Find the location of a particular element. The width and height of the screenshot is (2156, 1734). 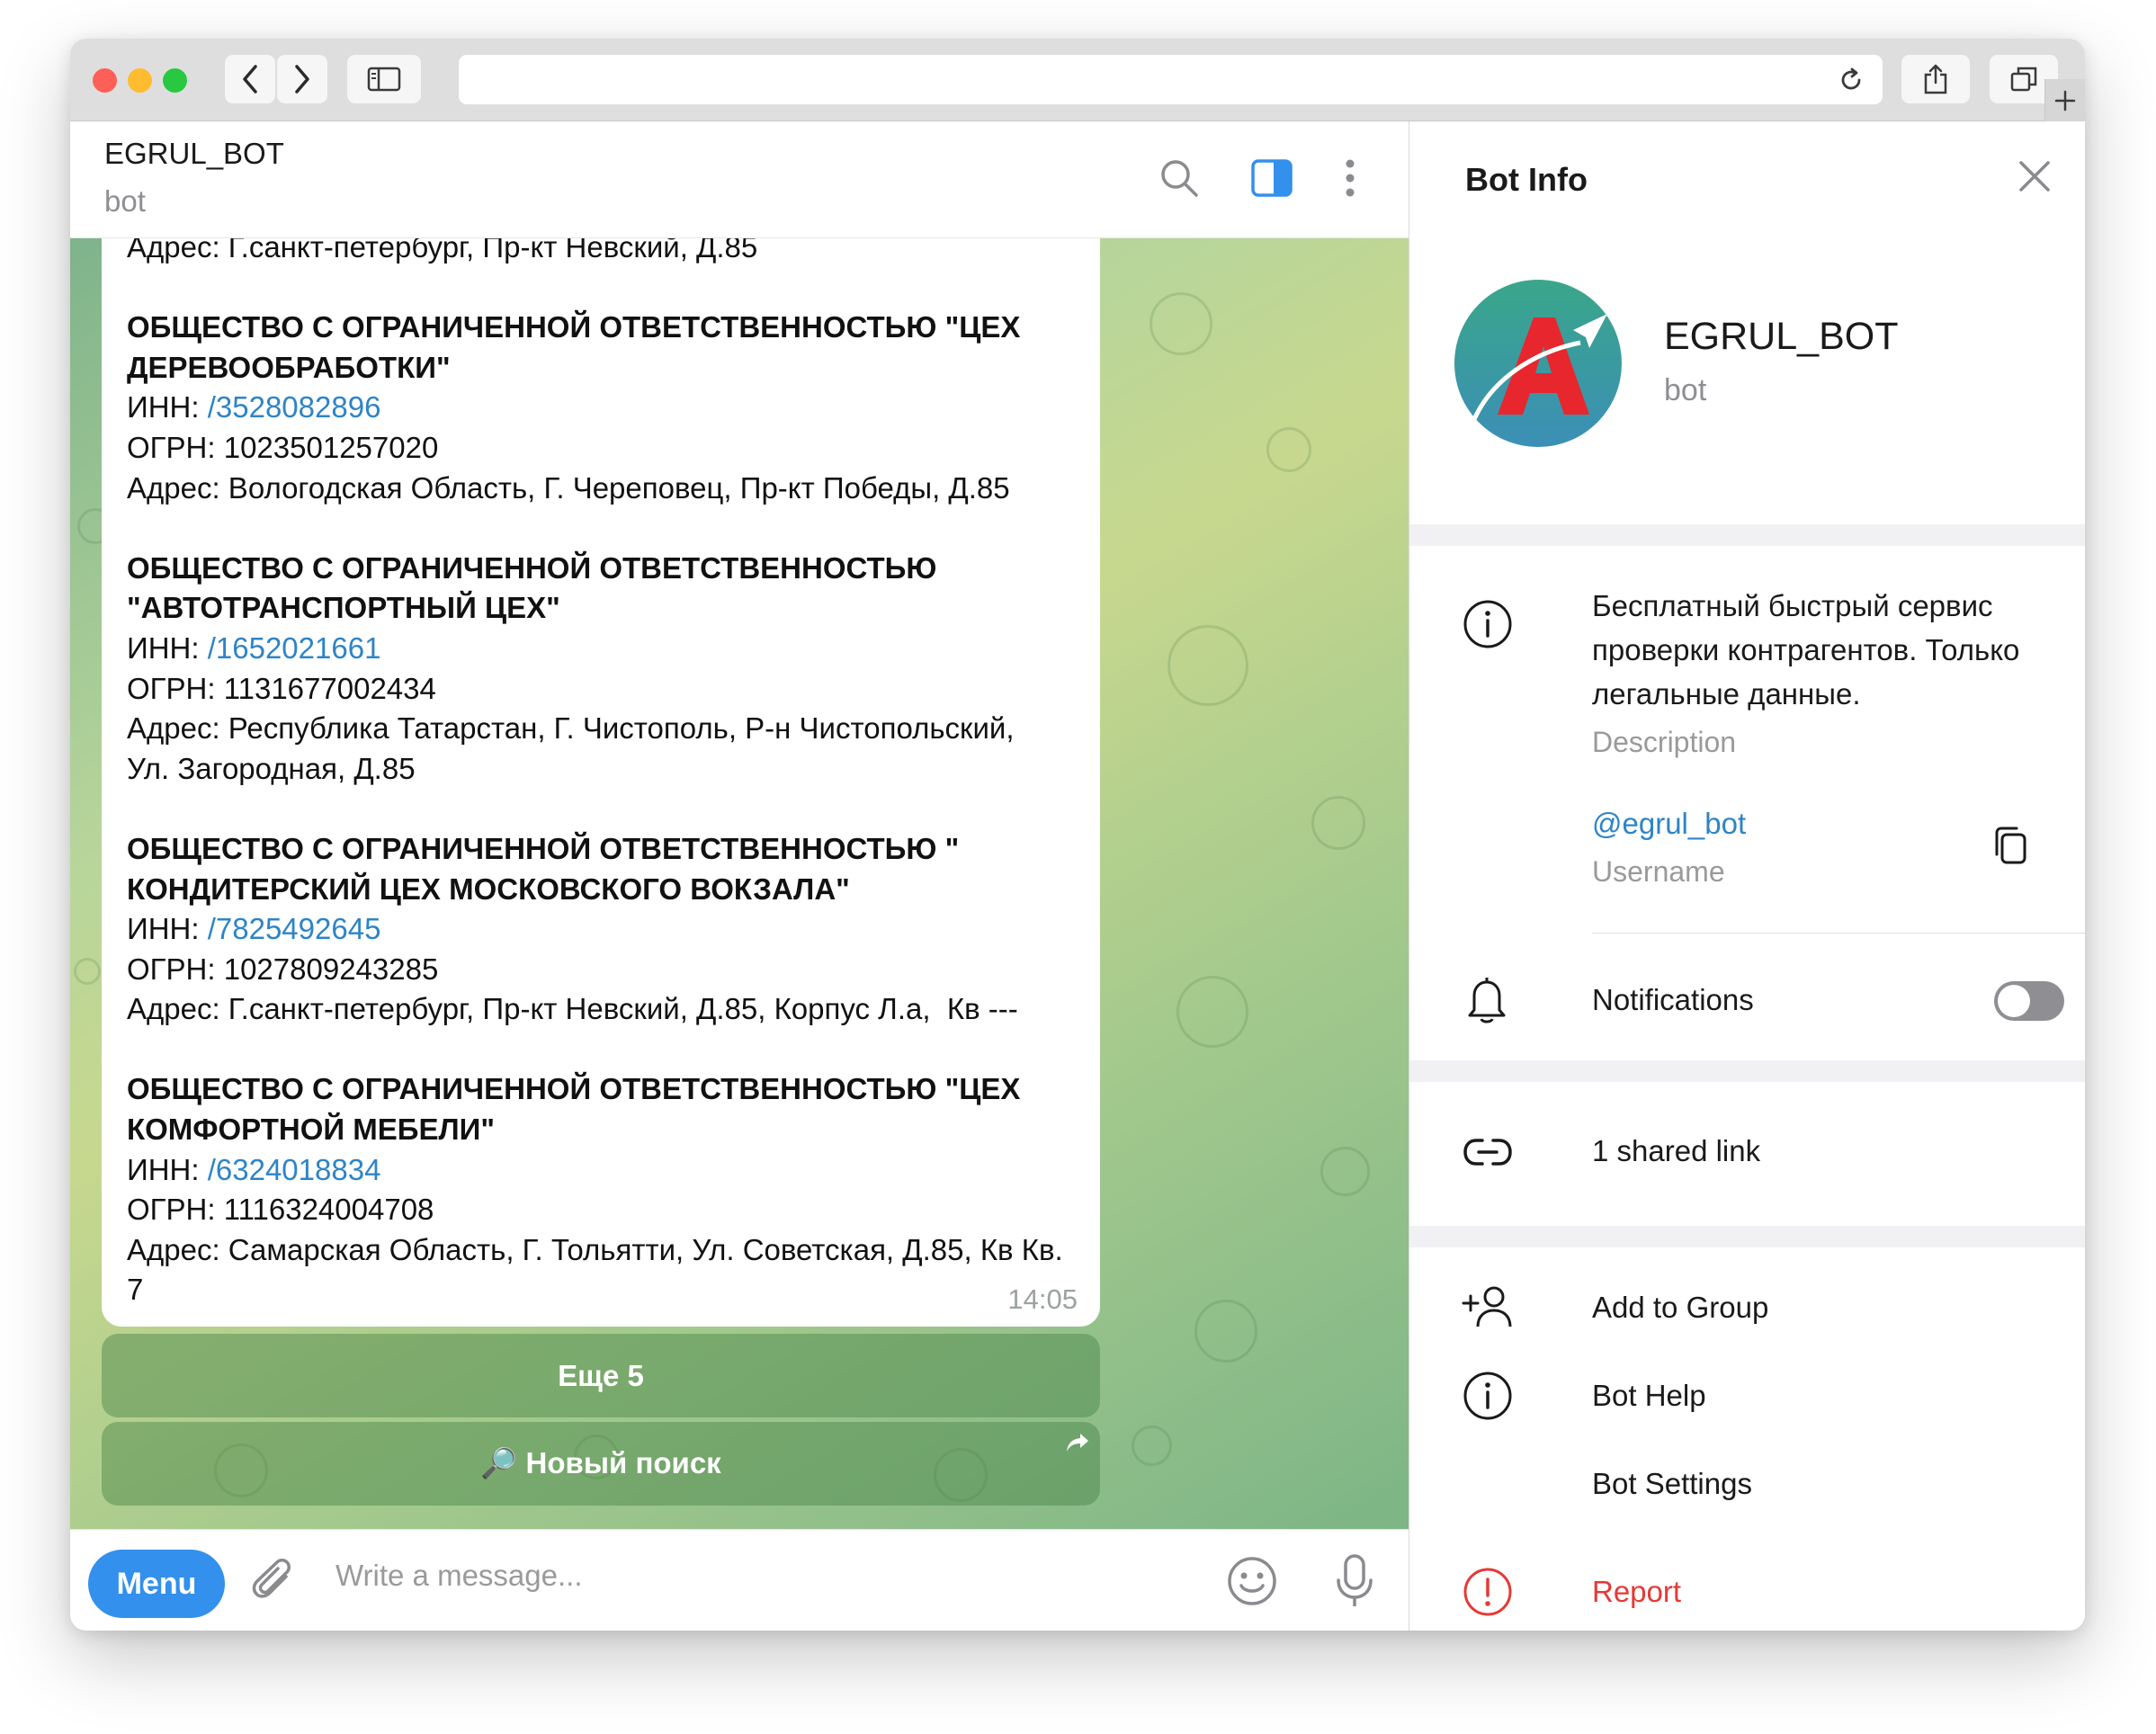

inn-line: ИНН: /3528082896 is located at coordinates (254, 408).